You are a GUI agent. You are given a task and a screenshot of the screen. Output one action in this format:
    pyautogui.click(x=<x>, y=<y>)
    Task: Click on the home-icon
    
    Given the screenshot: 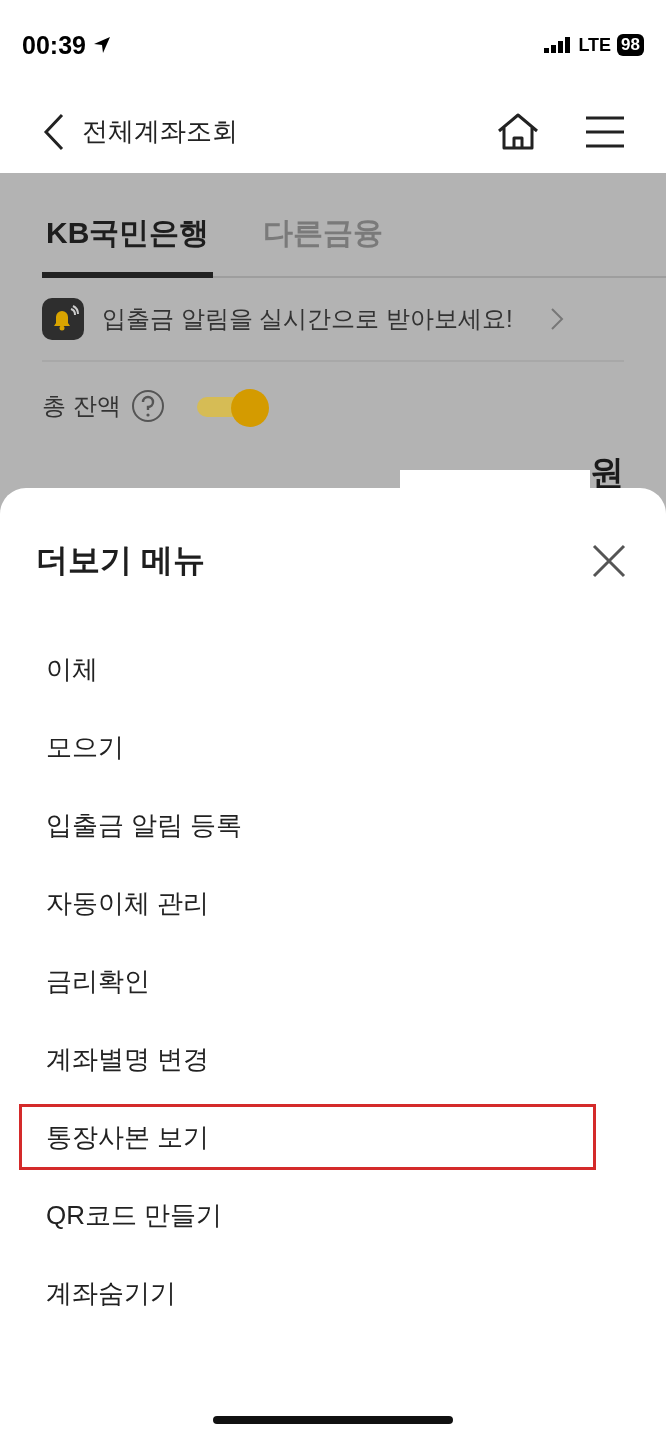 What is the action you would take?
    pyautogui.click(x=518, y=131)
    